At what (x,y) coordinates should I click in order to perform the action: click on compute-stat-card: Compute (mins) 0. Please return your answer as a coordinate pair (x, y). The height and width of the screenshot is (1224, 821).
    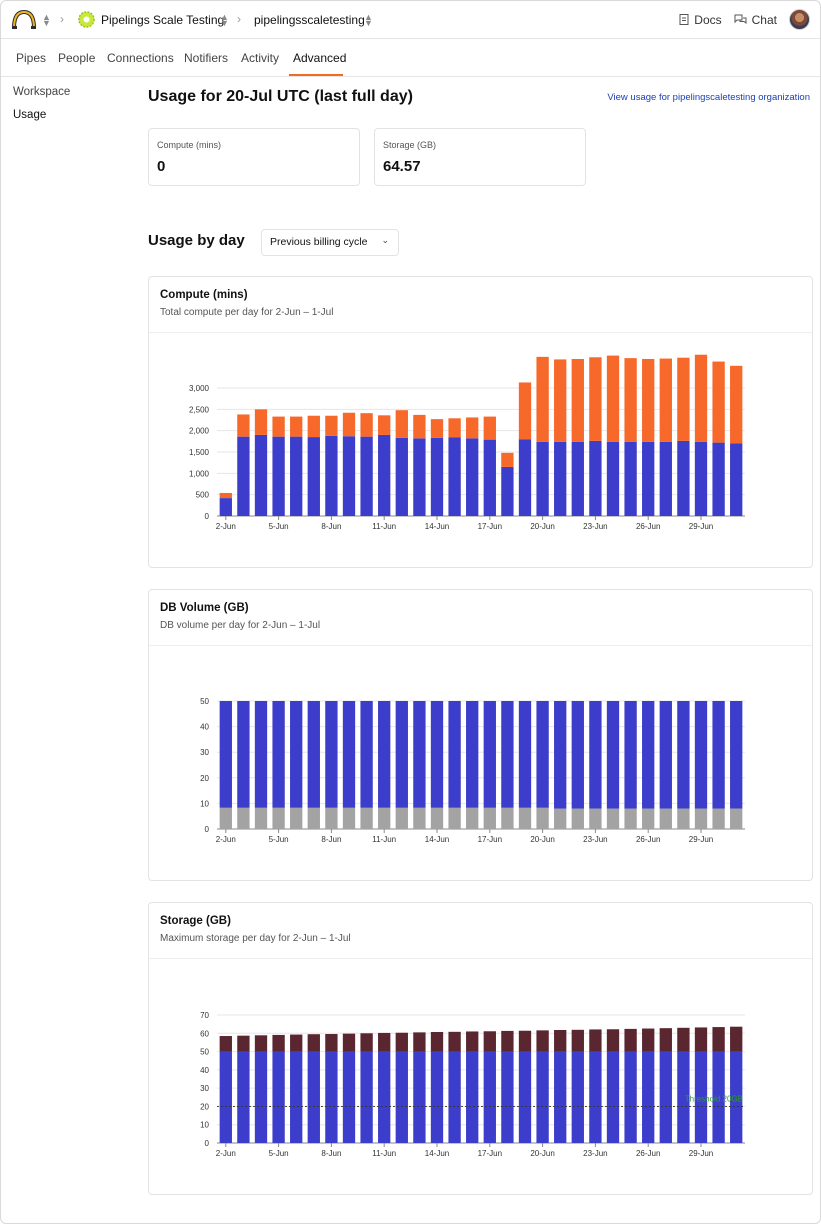
    Looking at the image, I should click on (254, 157).